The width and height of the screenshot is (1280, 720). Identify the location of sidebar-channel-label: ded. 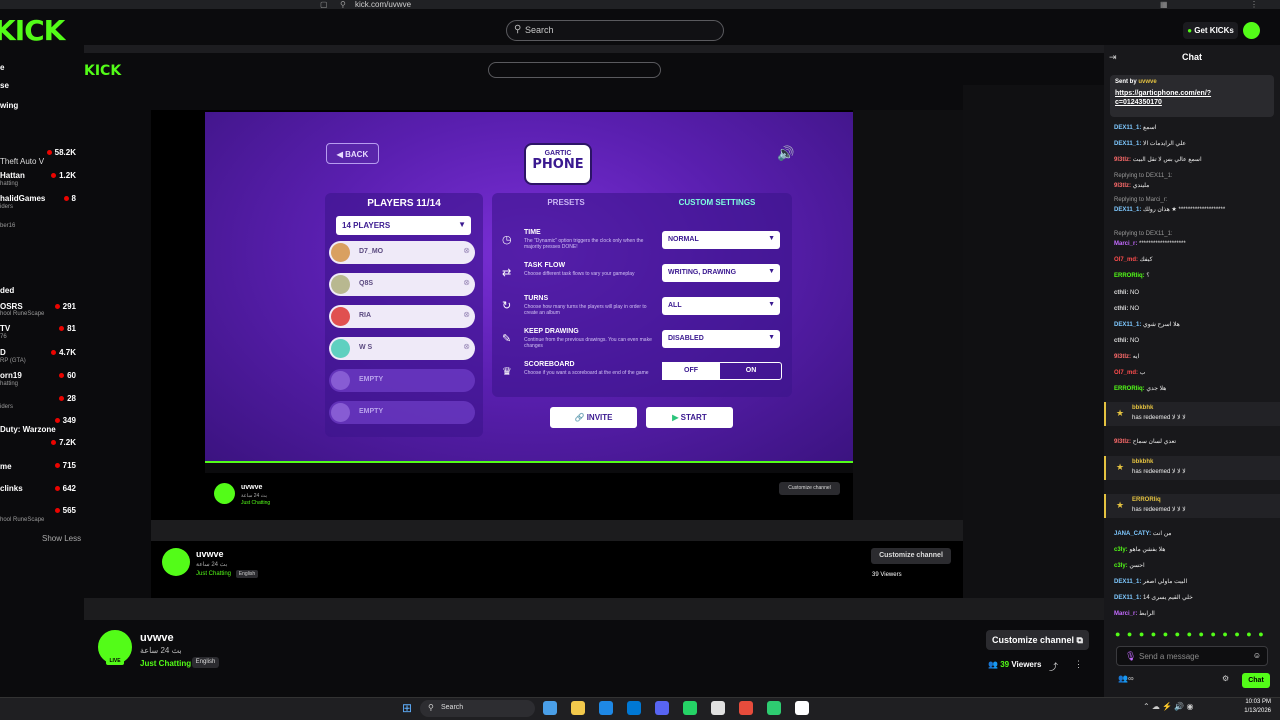
(7, 290).